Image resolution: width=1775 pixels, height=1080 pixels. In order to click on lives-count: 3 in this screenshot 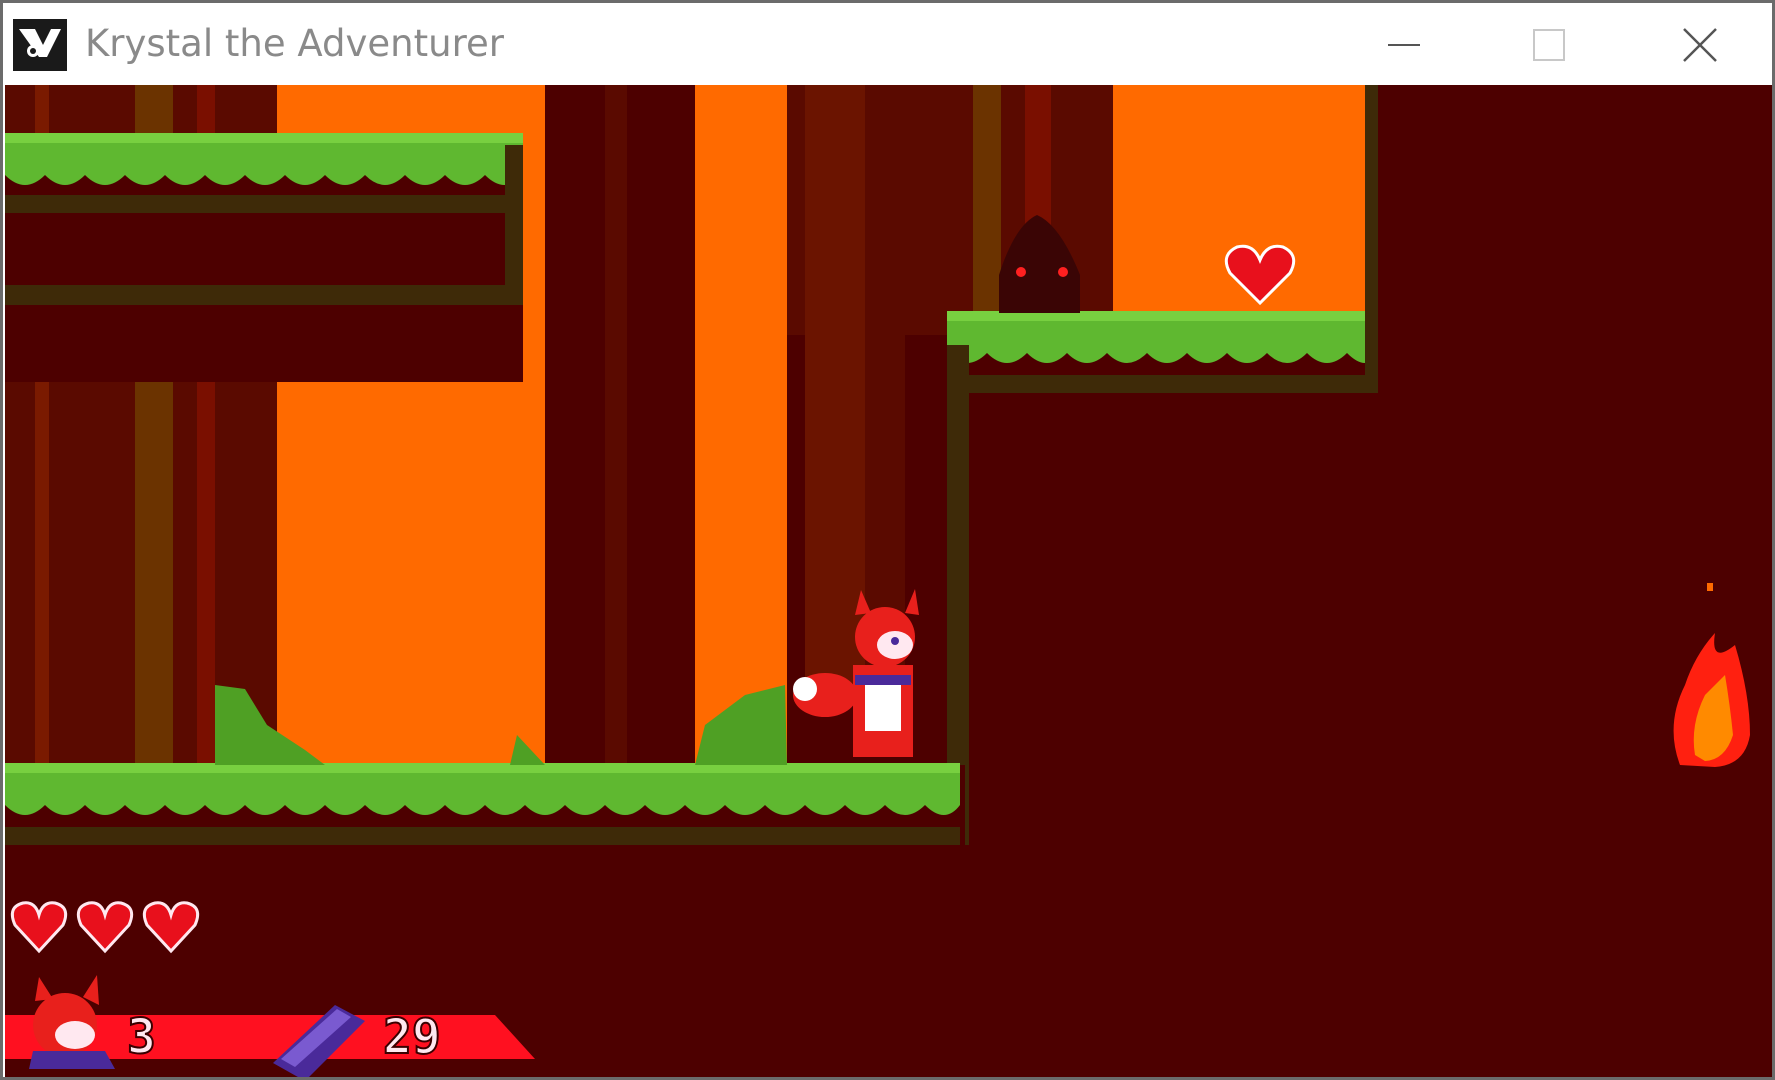, I will do `click(141, 1037)`.